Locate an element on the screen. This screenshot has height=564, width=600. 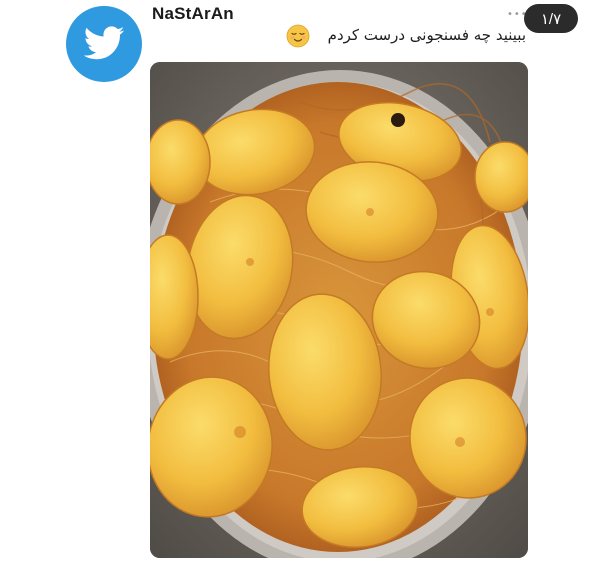
relieved-face-icon is located at coordinates (298, 36).